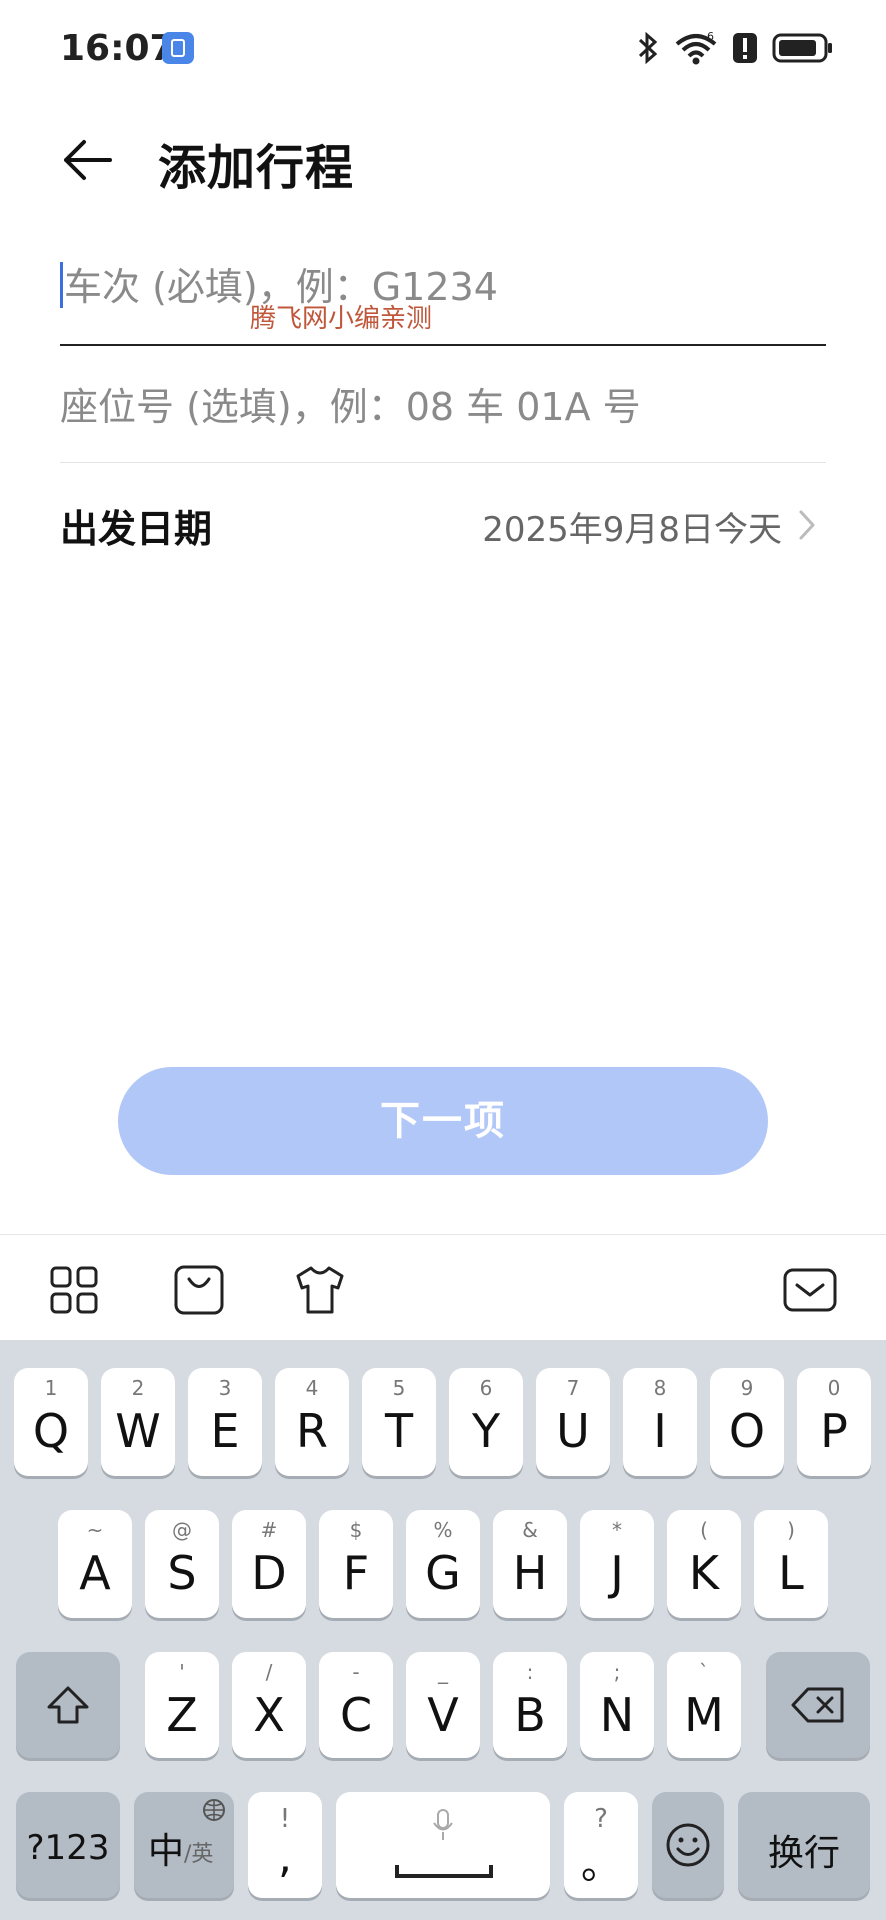 The height and width of the screenshot is (1920, 886). What do you see at coordinates (51, 1388) in the screenshot?
I see `key-sub-label: 1` at bounding box center [51, 1388].